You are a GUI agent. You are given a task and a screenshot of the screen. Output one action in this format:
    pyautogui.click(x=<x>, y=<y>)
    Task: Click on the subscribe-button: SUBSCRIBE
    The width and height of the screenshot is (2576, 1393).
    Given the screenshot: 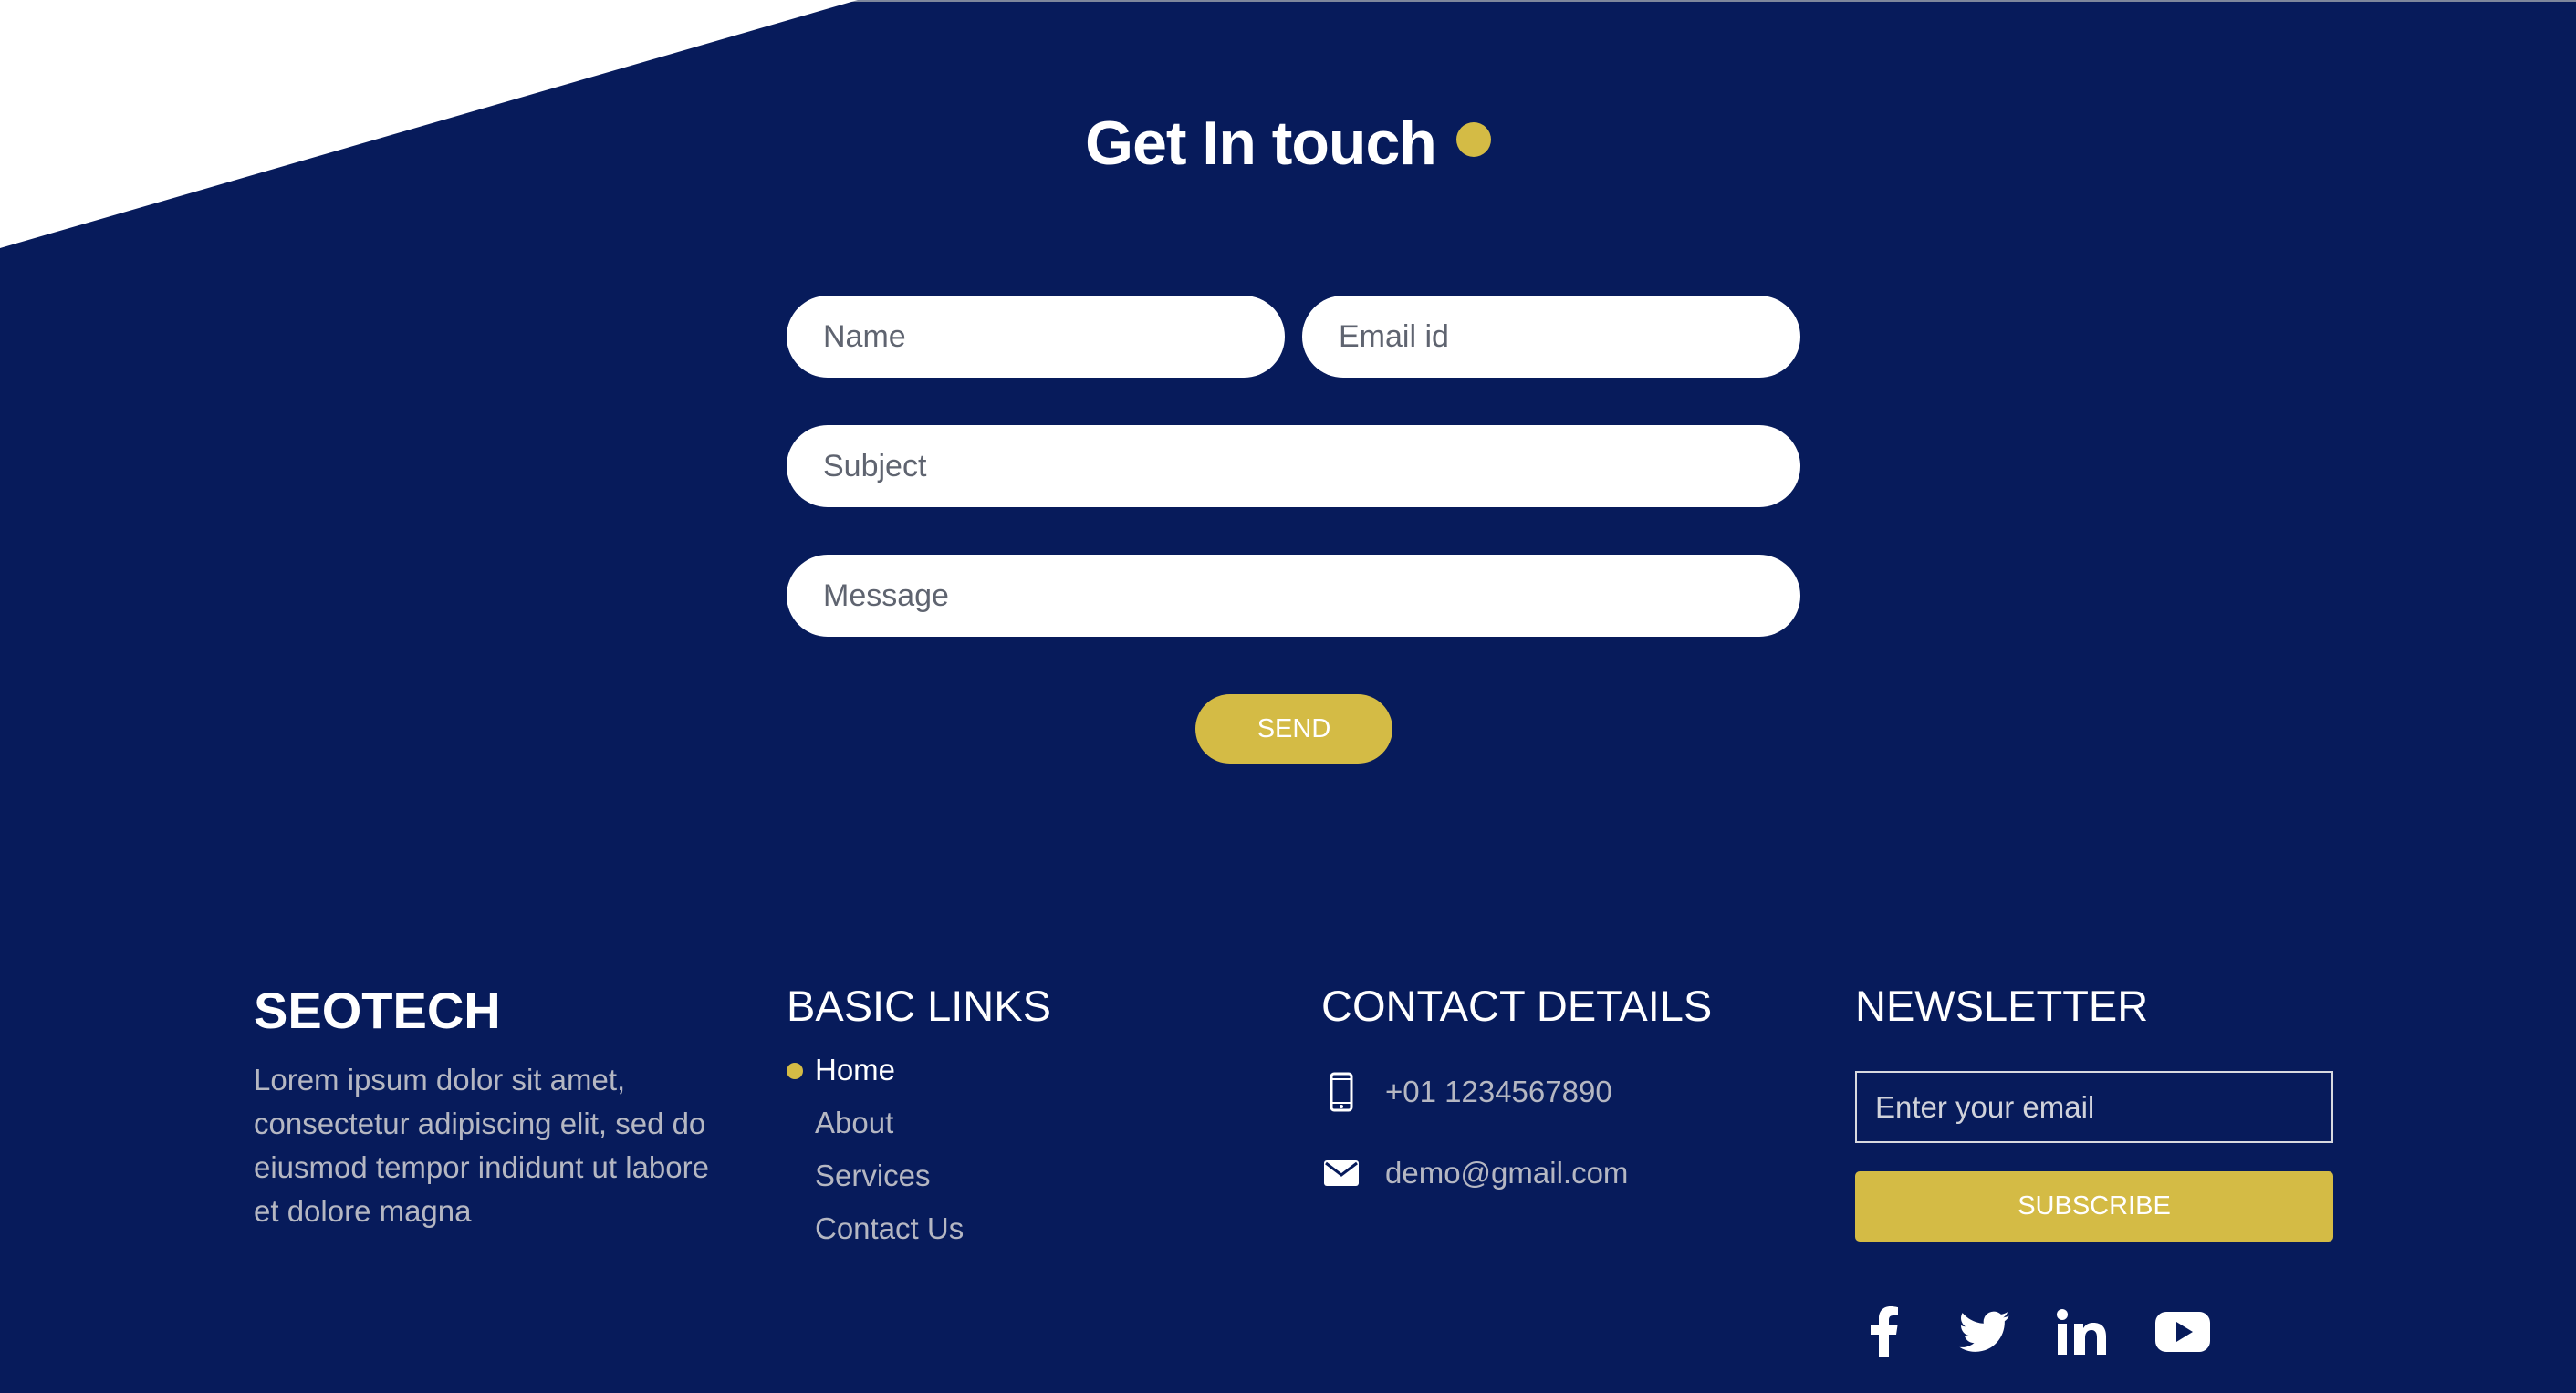 What is the action you would take?
    pyautogui.click(x=2094, y=1206)
    